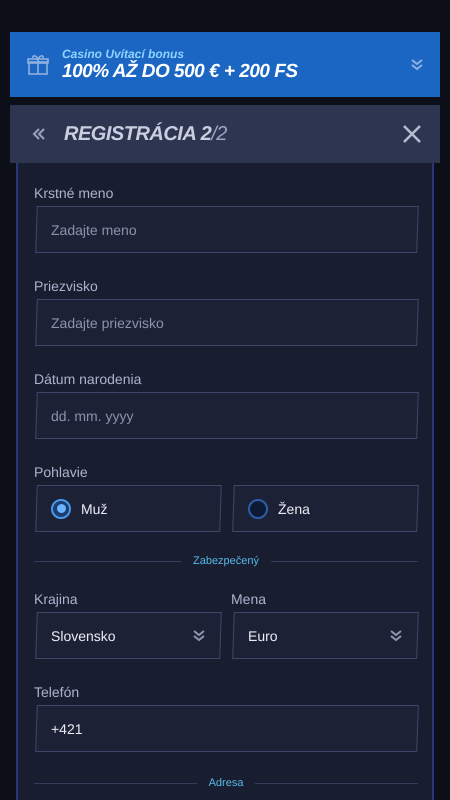 This screenshot has width=450, height=800. I want to click on select-field: Slovensko, so click(128, 635).